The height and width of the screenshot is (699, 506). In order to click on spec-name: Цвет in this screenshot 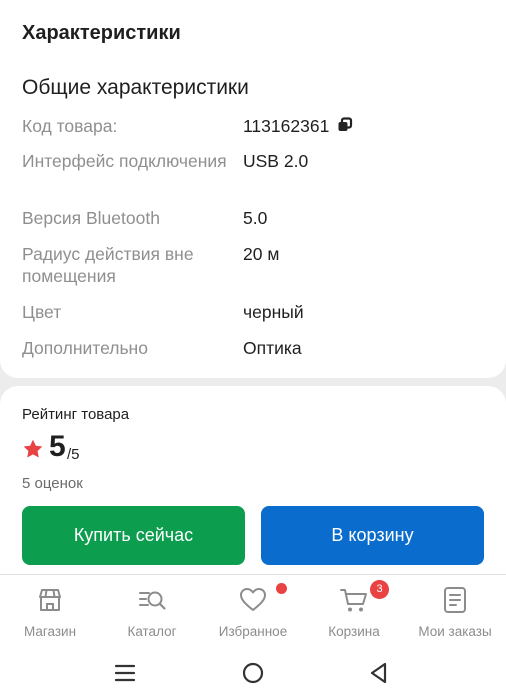, I will do `click(42, 312)`.